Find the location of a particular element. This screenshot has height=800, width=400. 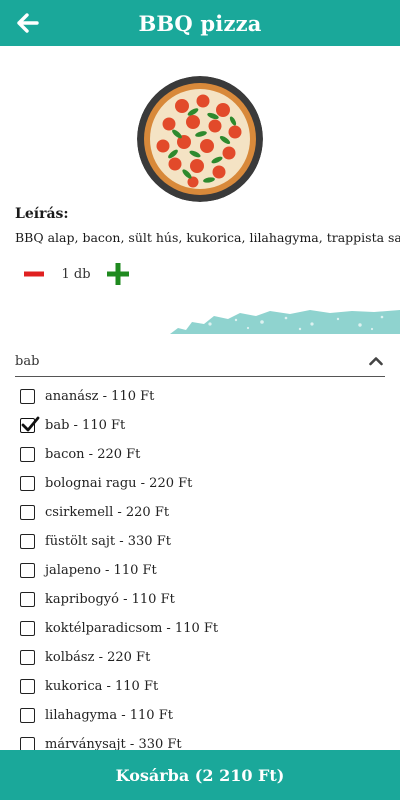

checkmark-icon is located at coordinates (30, 424).